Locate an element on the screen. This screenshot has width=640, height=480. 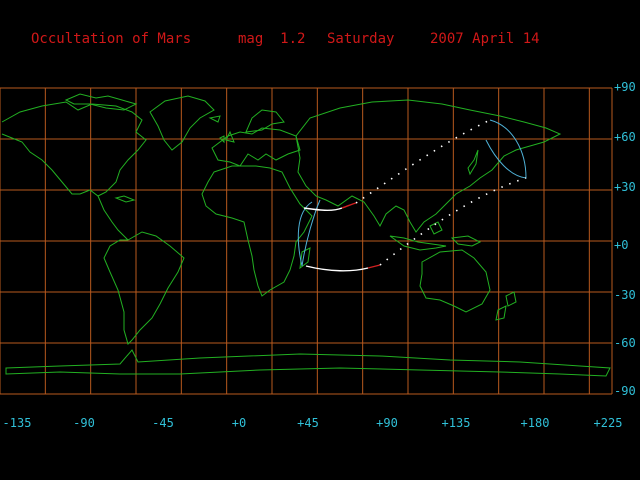
lat-label: -30 is located at coordinates (625, 295).